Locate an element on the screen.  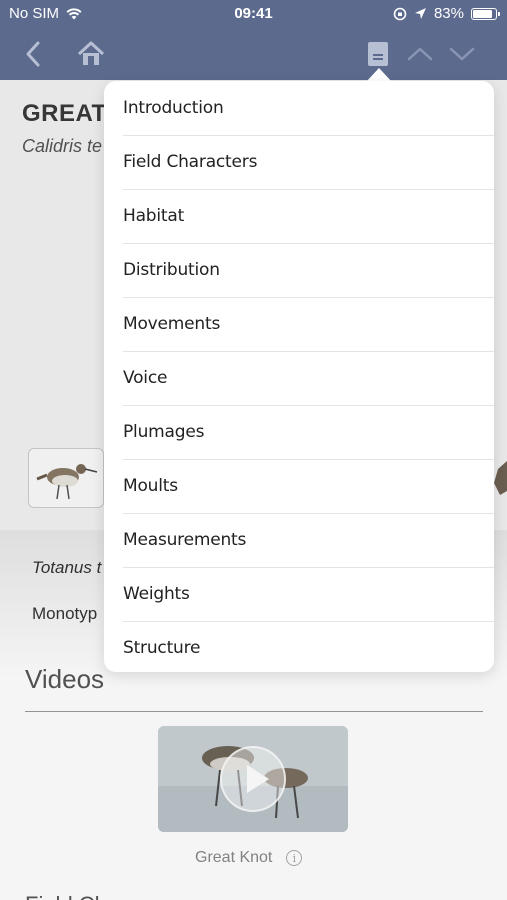
chevron-down-icon is located at coordinates (462, 54).